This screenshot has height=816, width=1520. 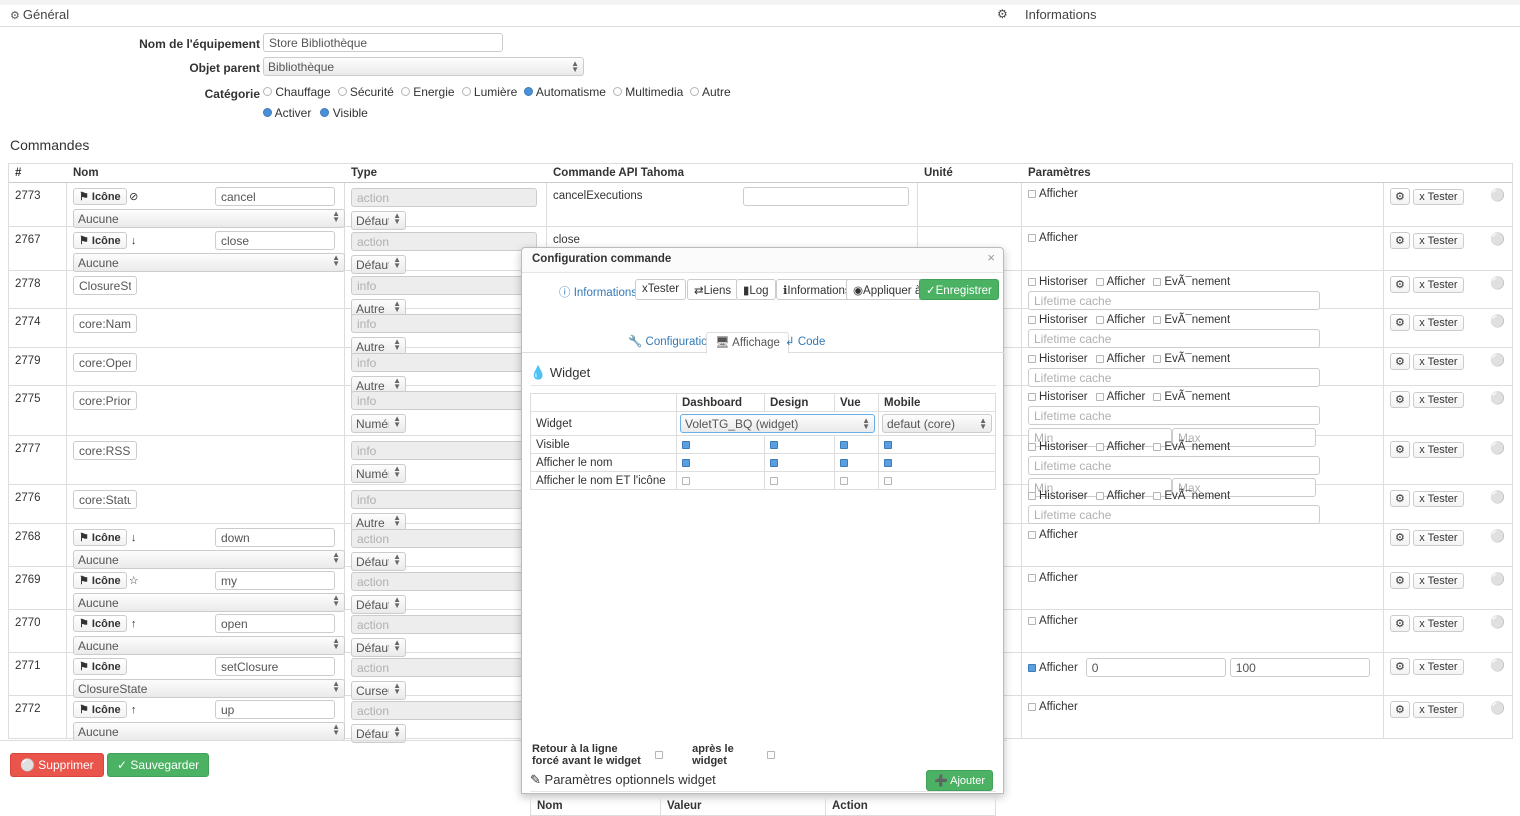 I want to click on widget-dashboard-select: VoletTG_BQ (widget), so click(x=777, y=423).